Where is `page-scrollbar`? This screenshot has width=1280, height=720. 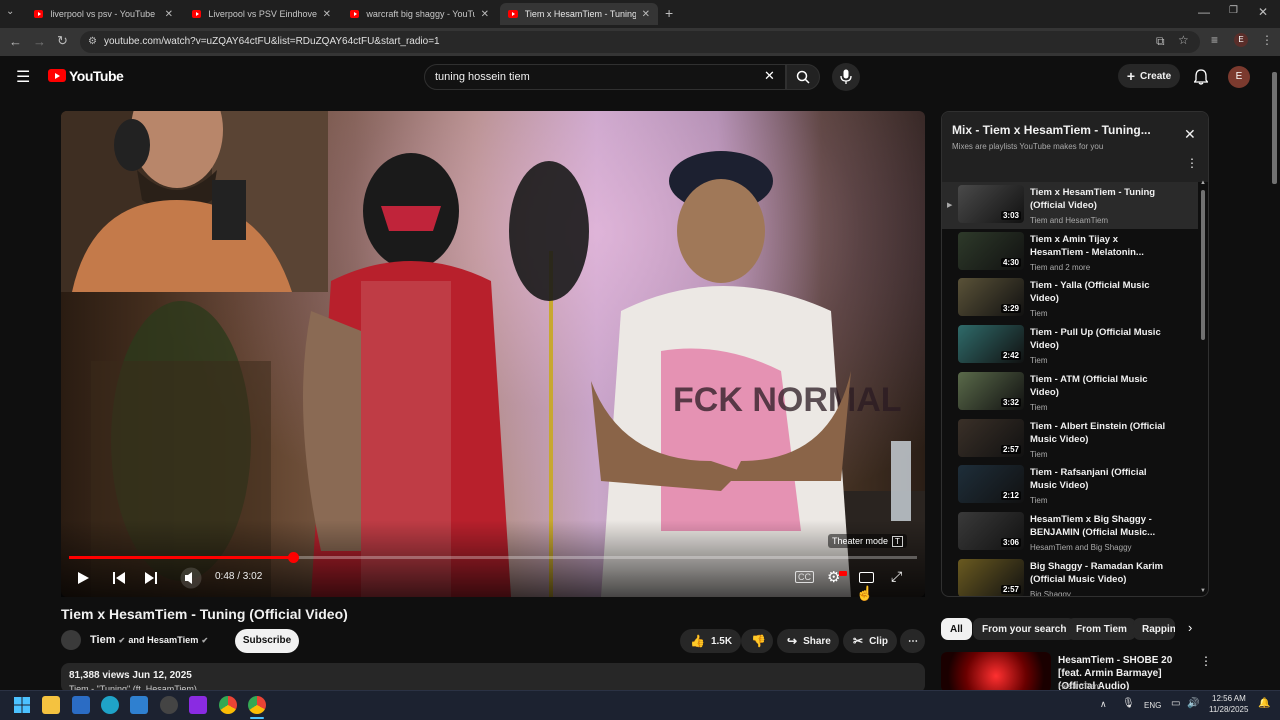
page-scrollbar is located at coordinates (1274, 128).